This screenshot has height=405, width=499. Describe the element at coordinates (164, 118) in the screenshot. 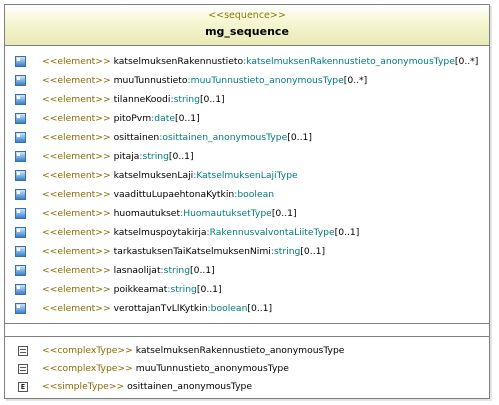

I see `element-type: date` at that location.